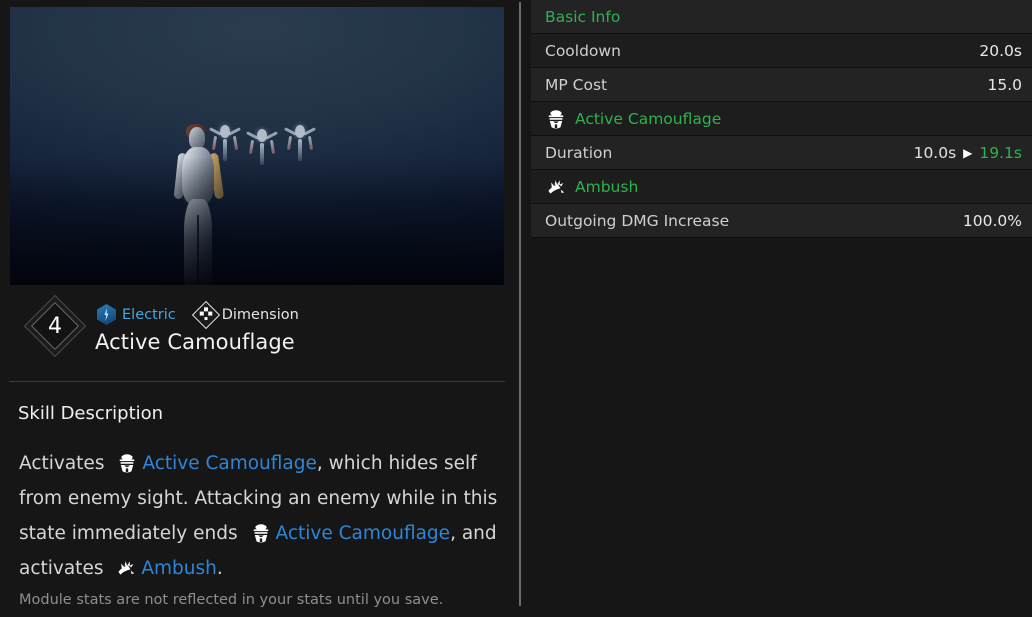  I want to click on electric-icon, so click(106, 314).